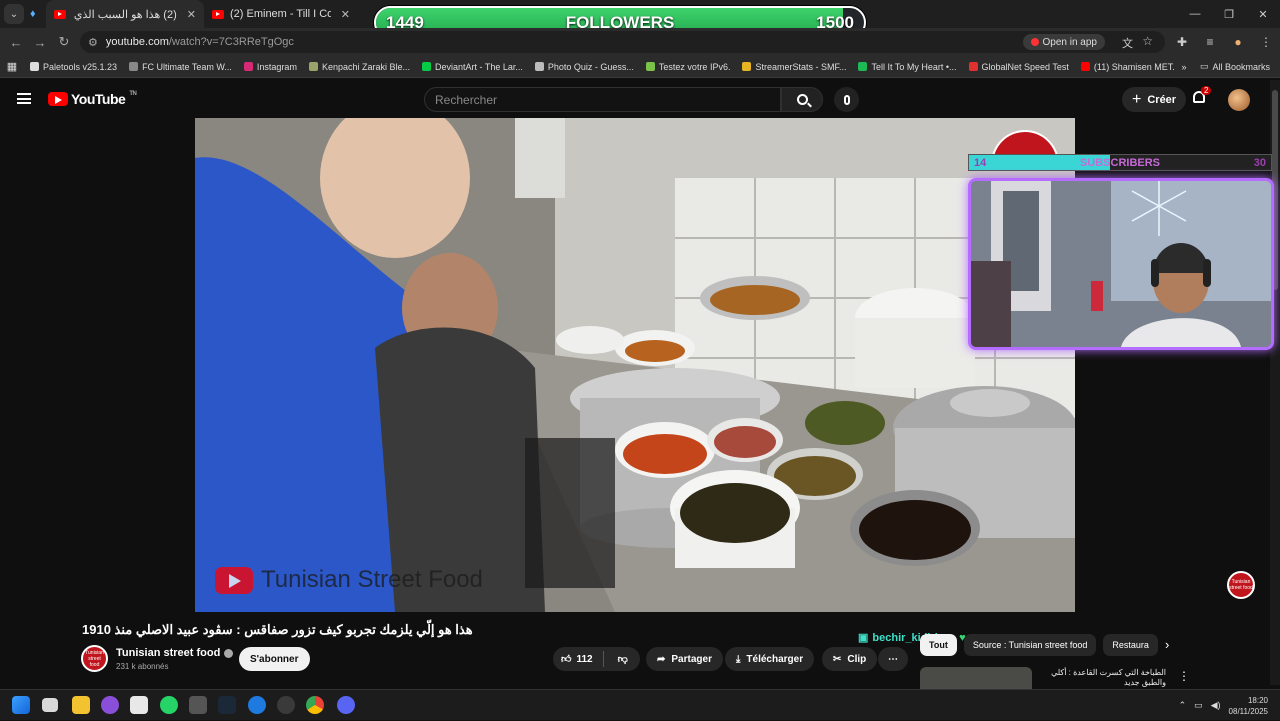 The height and width of the screenshot is (721, 1280). I want to click on streamer-webcam, so click(1121, 264).